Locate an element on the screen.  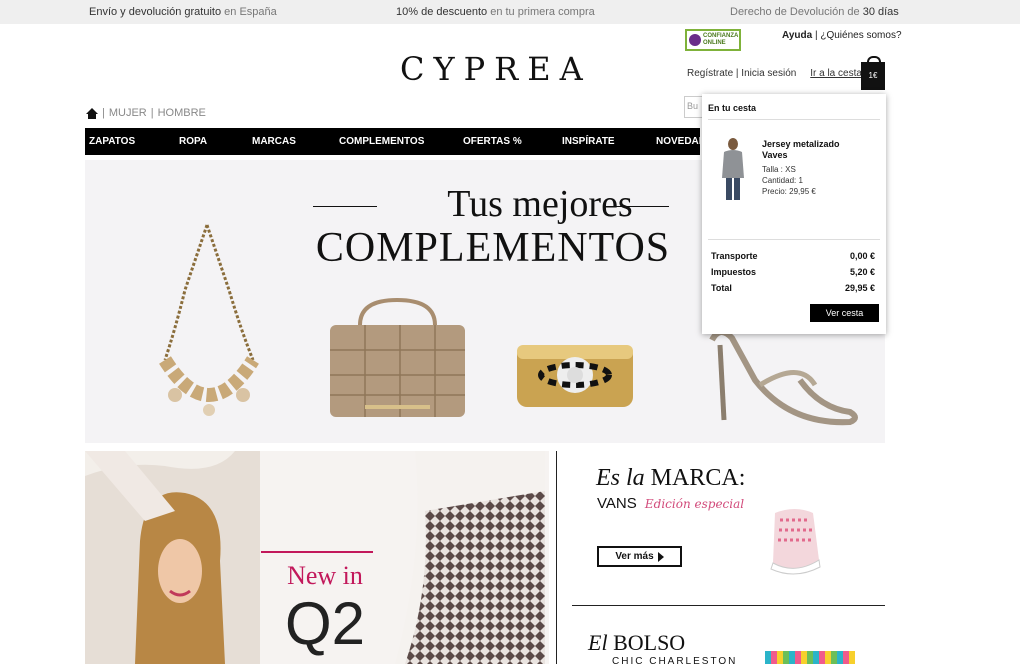
tax-label: Impuestos is located at coordinates (734, 272).